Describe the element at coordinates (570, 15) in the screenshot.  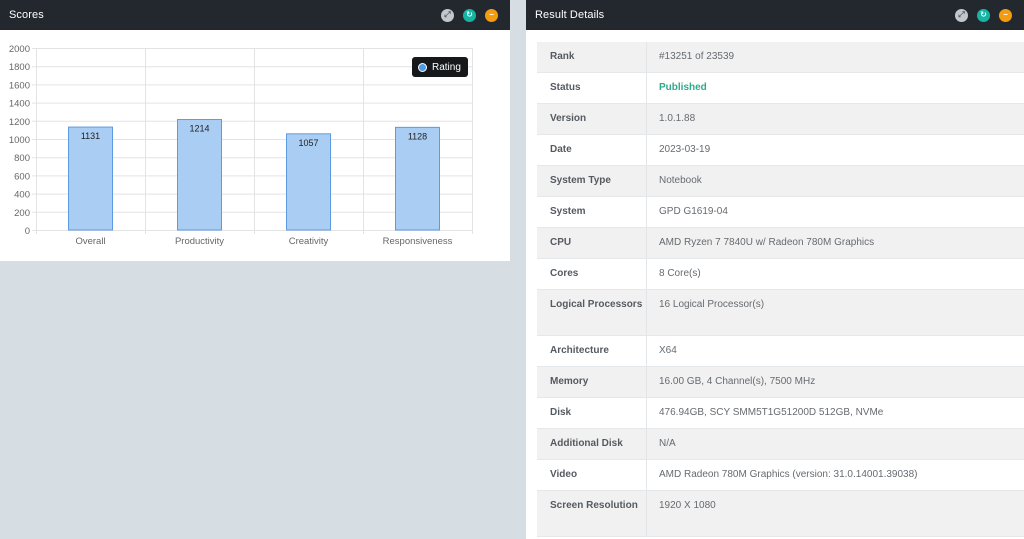
I see `result-details-title: Result Details` at that location.